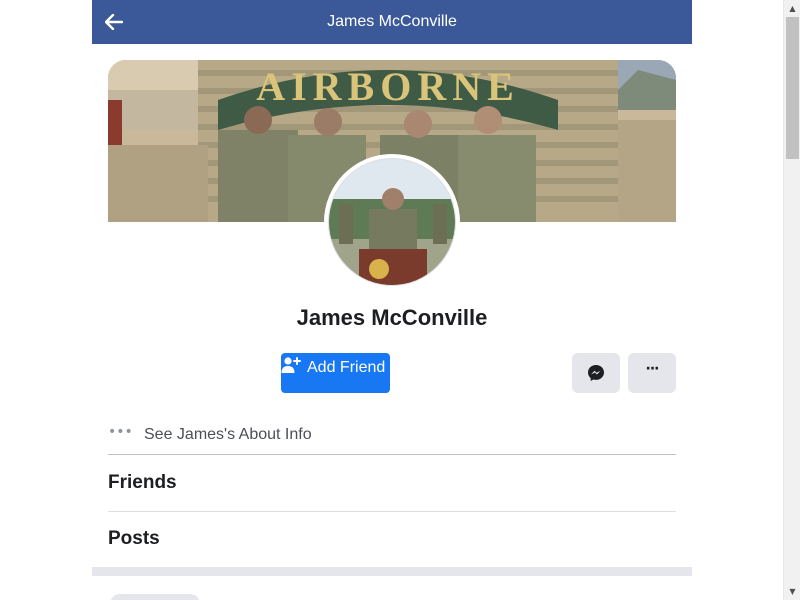 Image resolution: width=800 pixels, height=600 pixels. Describe the element at coordinates (346, 367) in the screenshot. I see `add-friend-label: Add Friend` at that location.